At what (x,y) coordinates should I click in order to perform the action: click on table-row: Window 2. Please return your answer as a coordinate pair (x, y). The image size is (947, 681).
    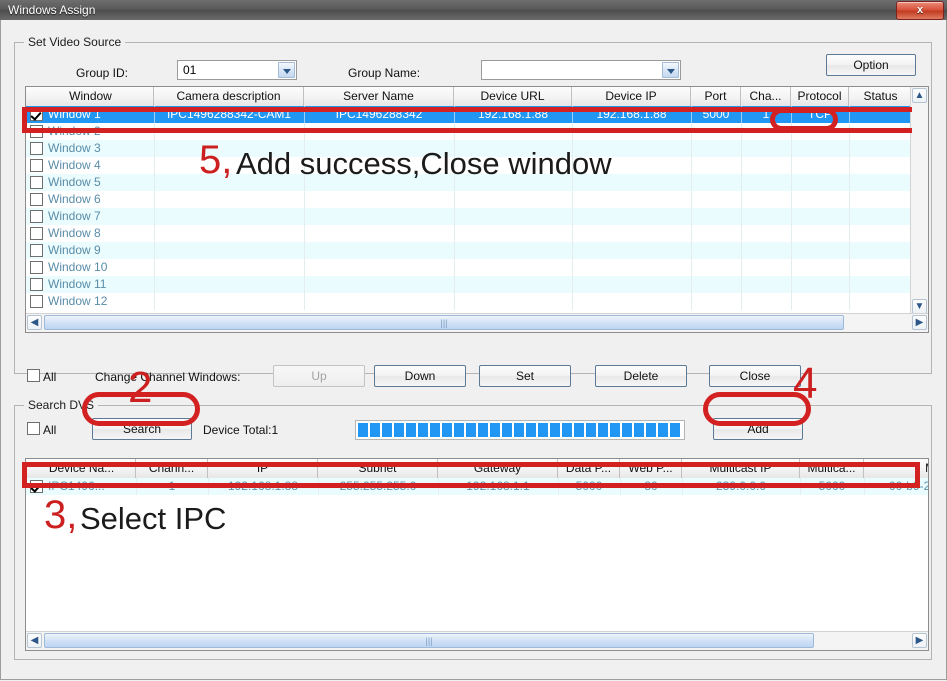
    Looking at the image, I should click on (469, 131).